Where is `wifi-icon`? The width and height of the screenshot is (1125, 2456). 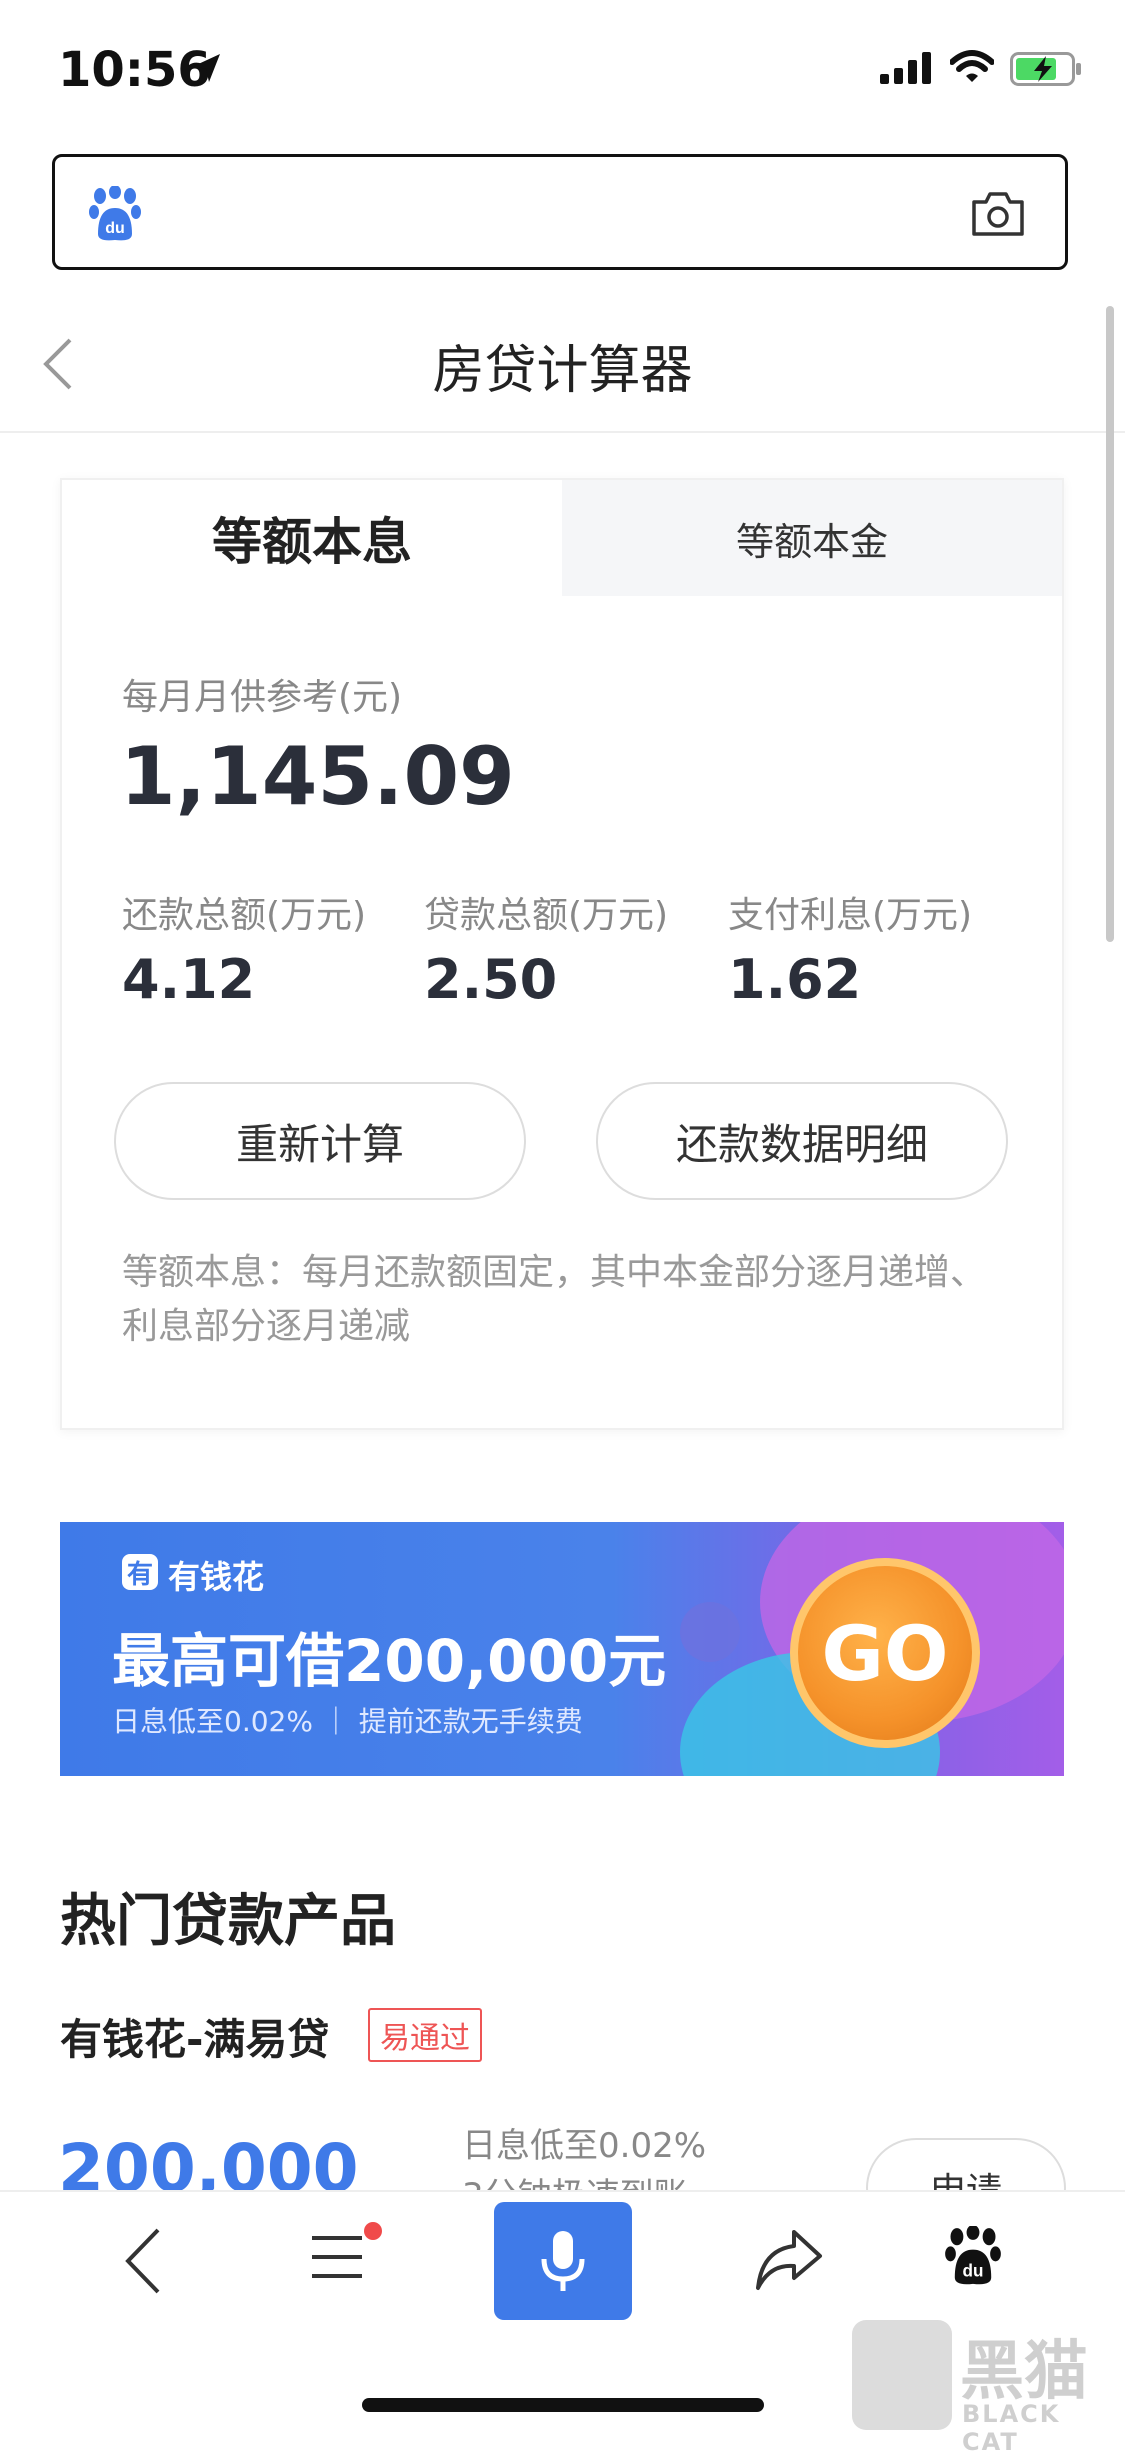
wifi-icon is located at coordinates (972, 69).